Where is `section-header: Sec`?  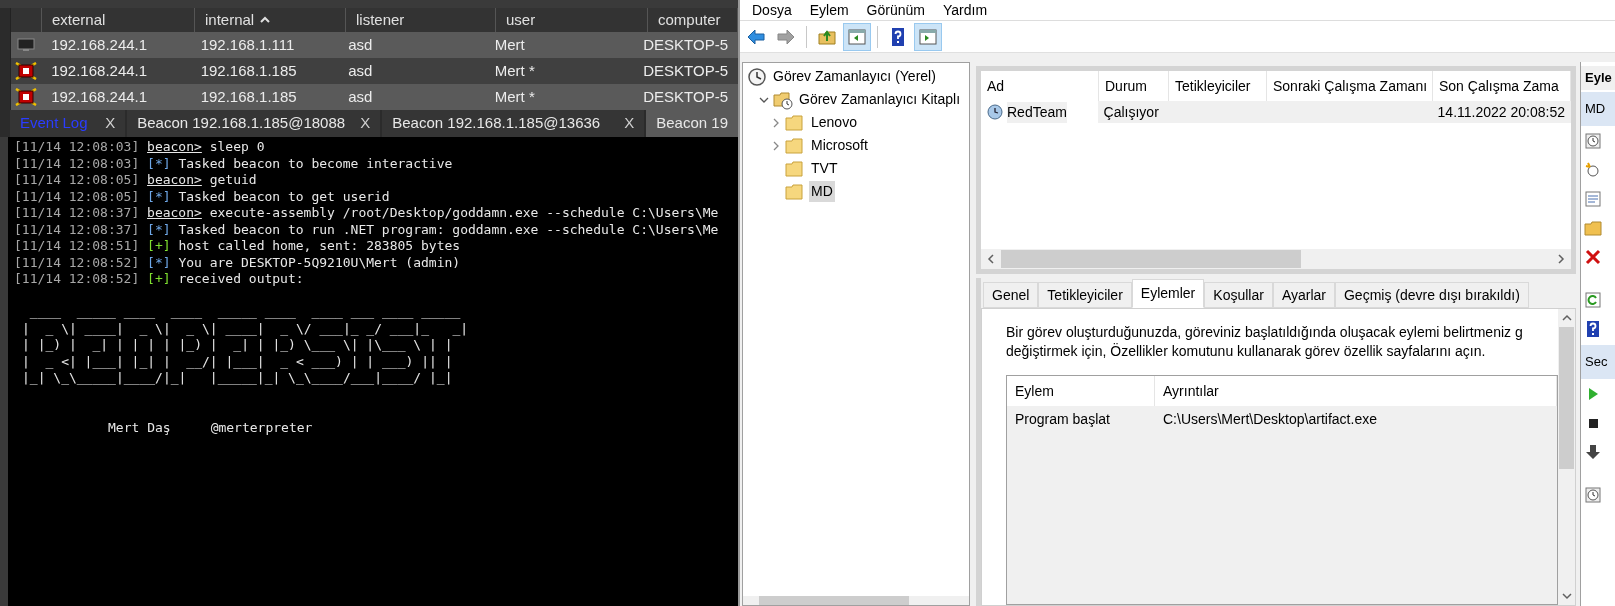
section-header: Sec is located at coordinates (1598, 362).